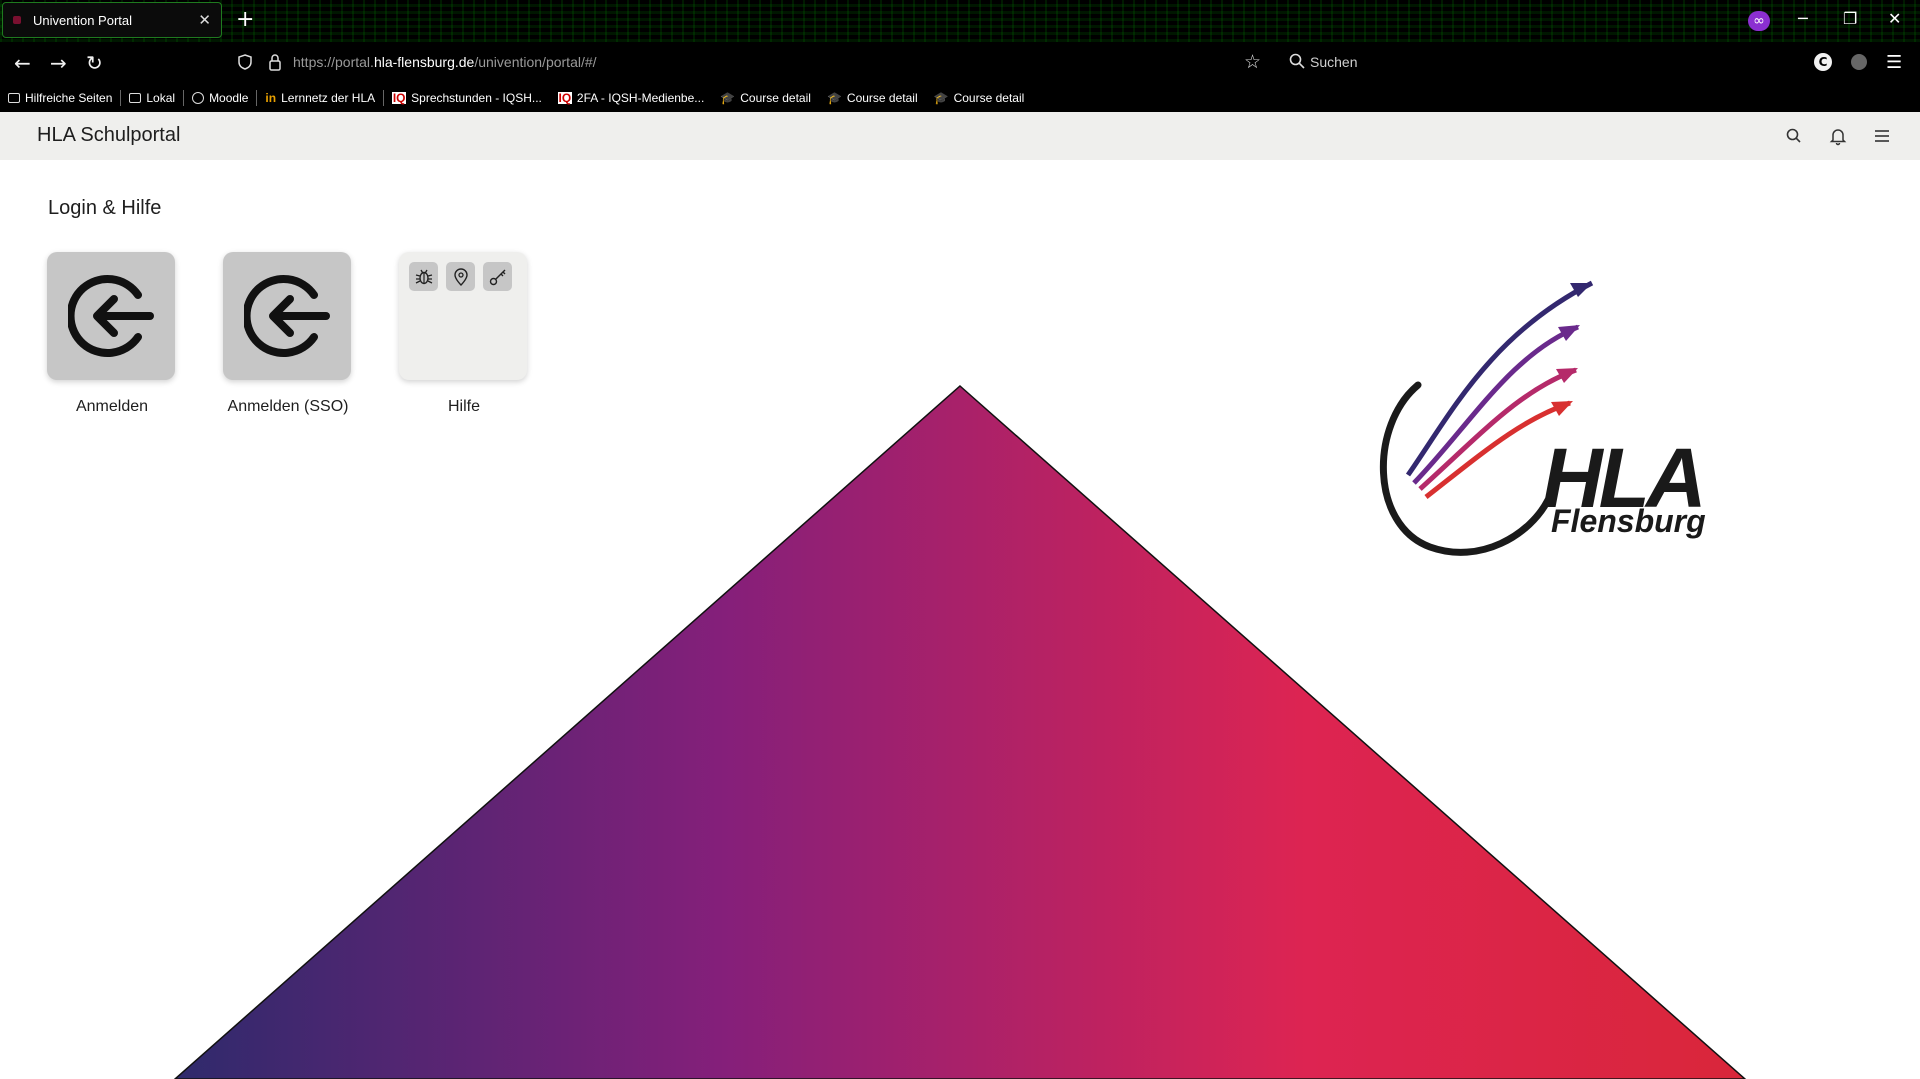 Image resolution: width=1920 pixels, height=1079 pixels. Describe the element at coordinates (463, 406) in the screenshot. I see `tile-label: Hilfe` at that location.